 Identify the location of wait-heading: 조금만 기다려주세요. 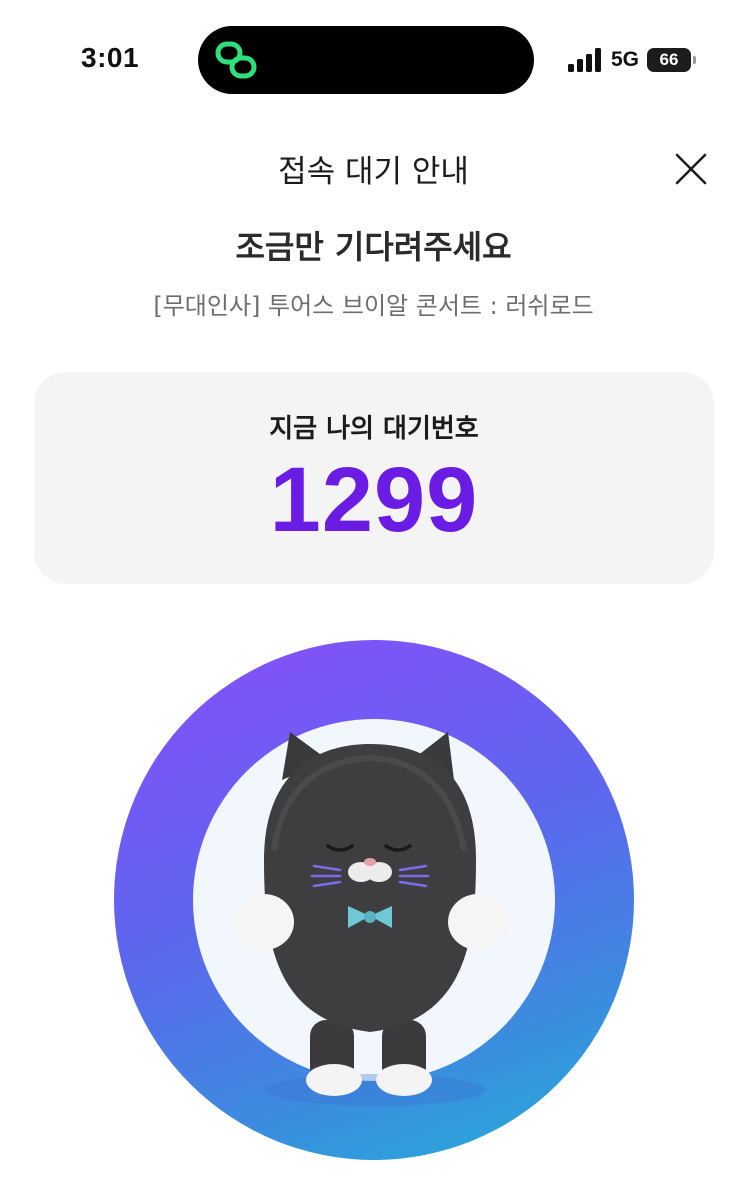
(373, 247).